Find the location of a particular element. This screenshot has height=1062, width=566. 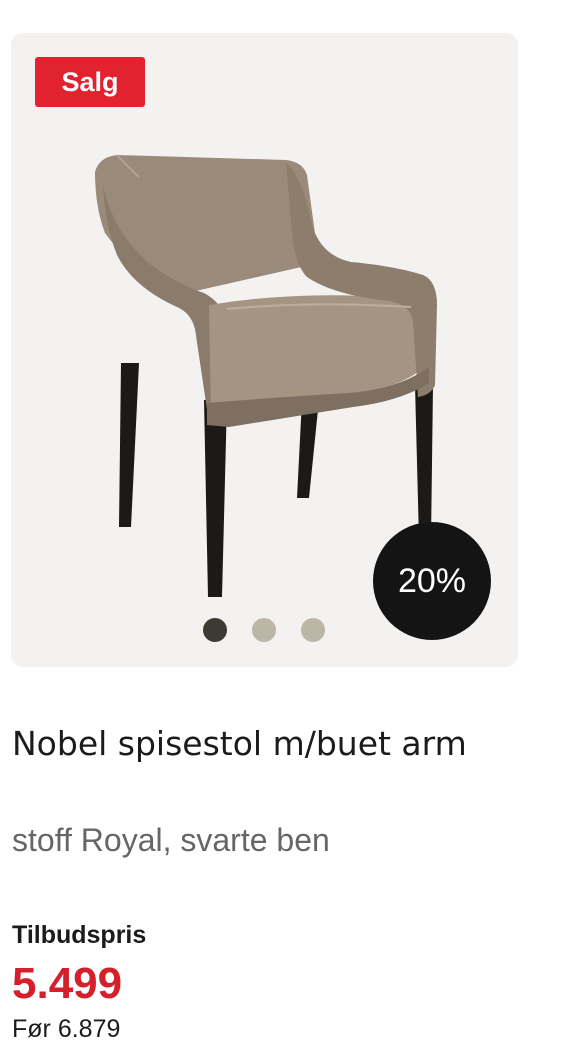

before-price: Før 6.879 is located at coordinates (66, 1029).